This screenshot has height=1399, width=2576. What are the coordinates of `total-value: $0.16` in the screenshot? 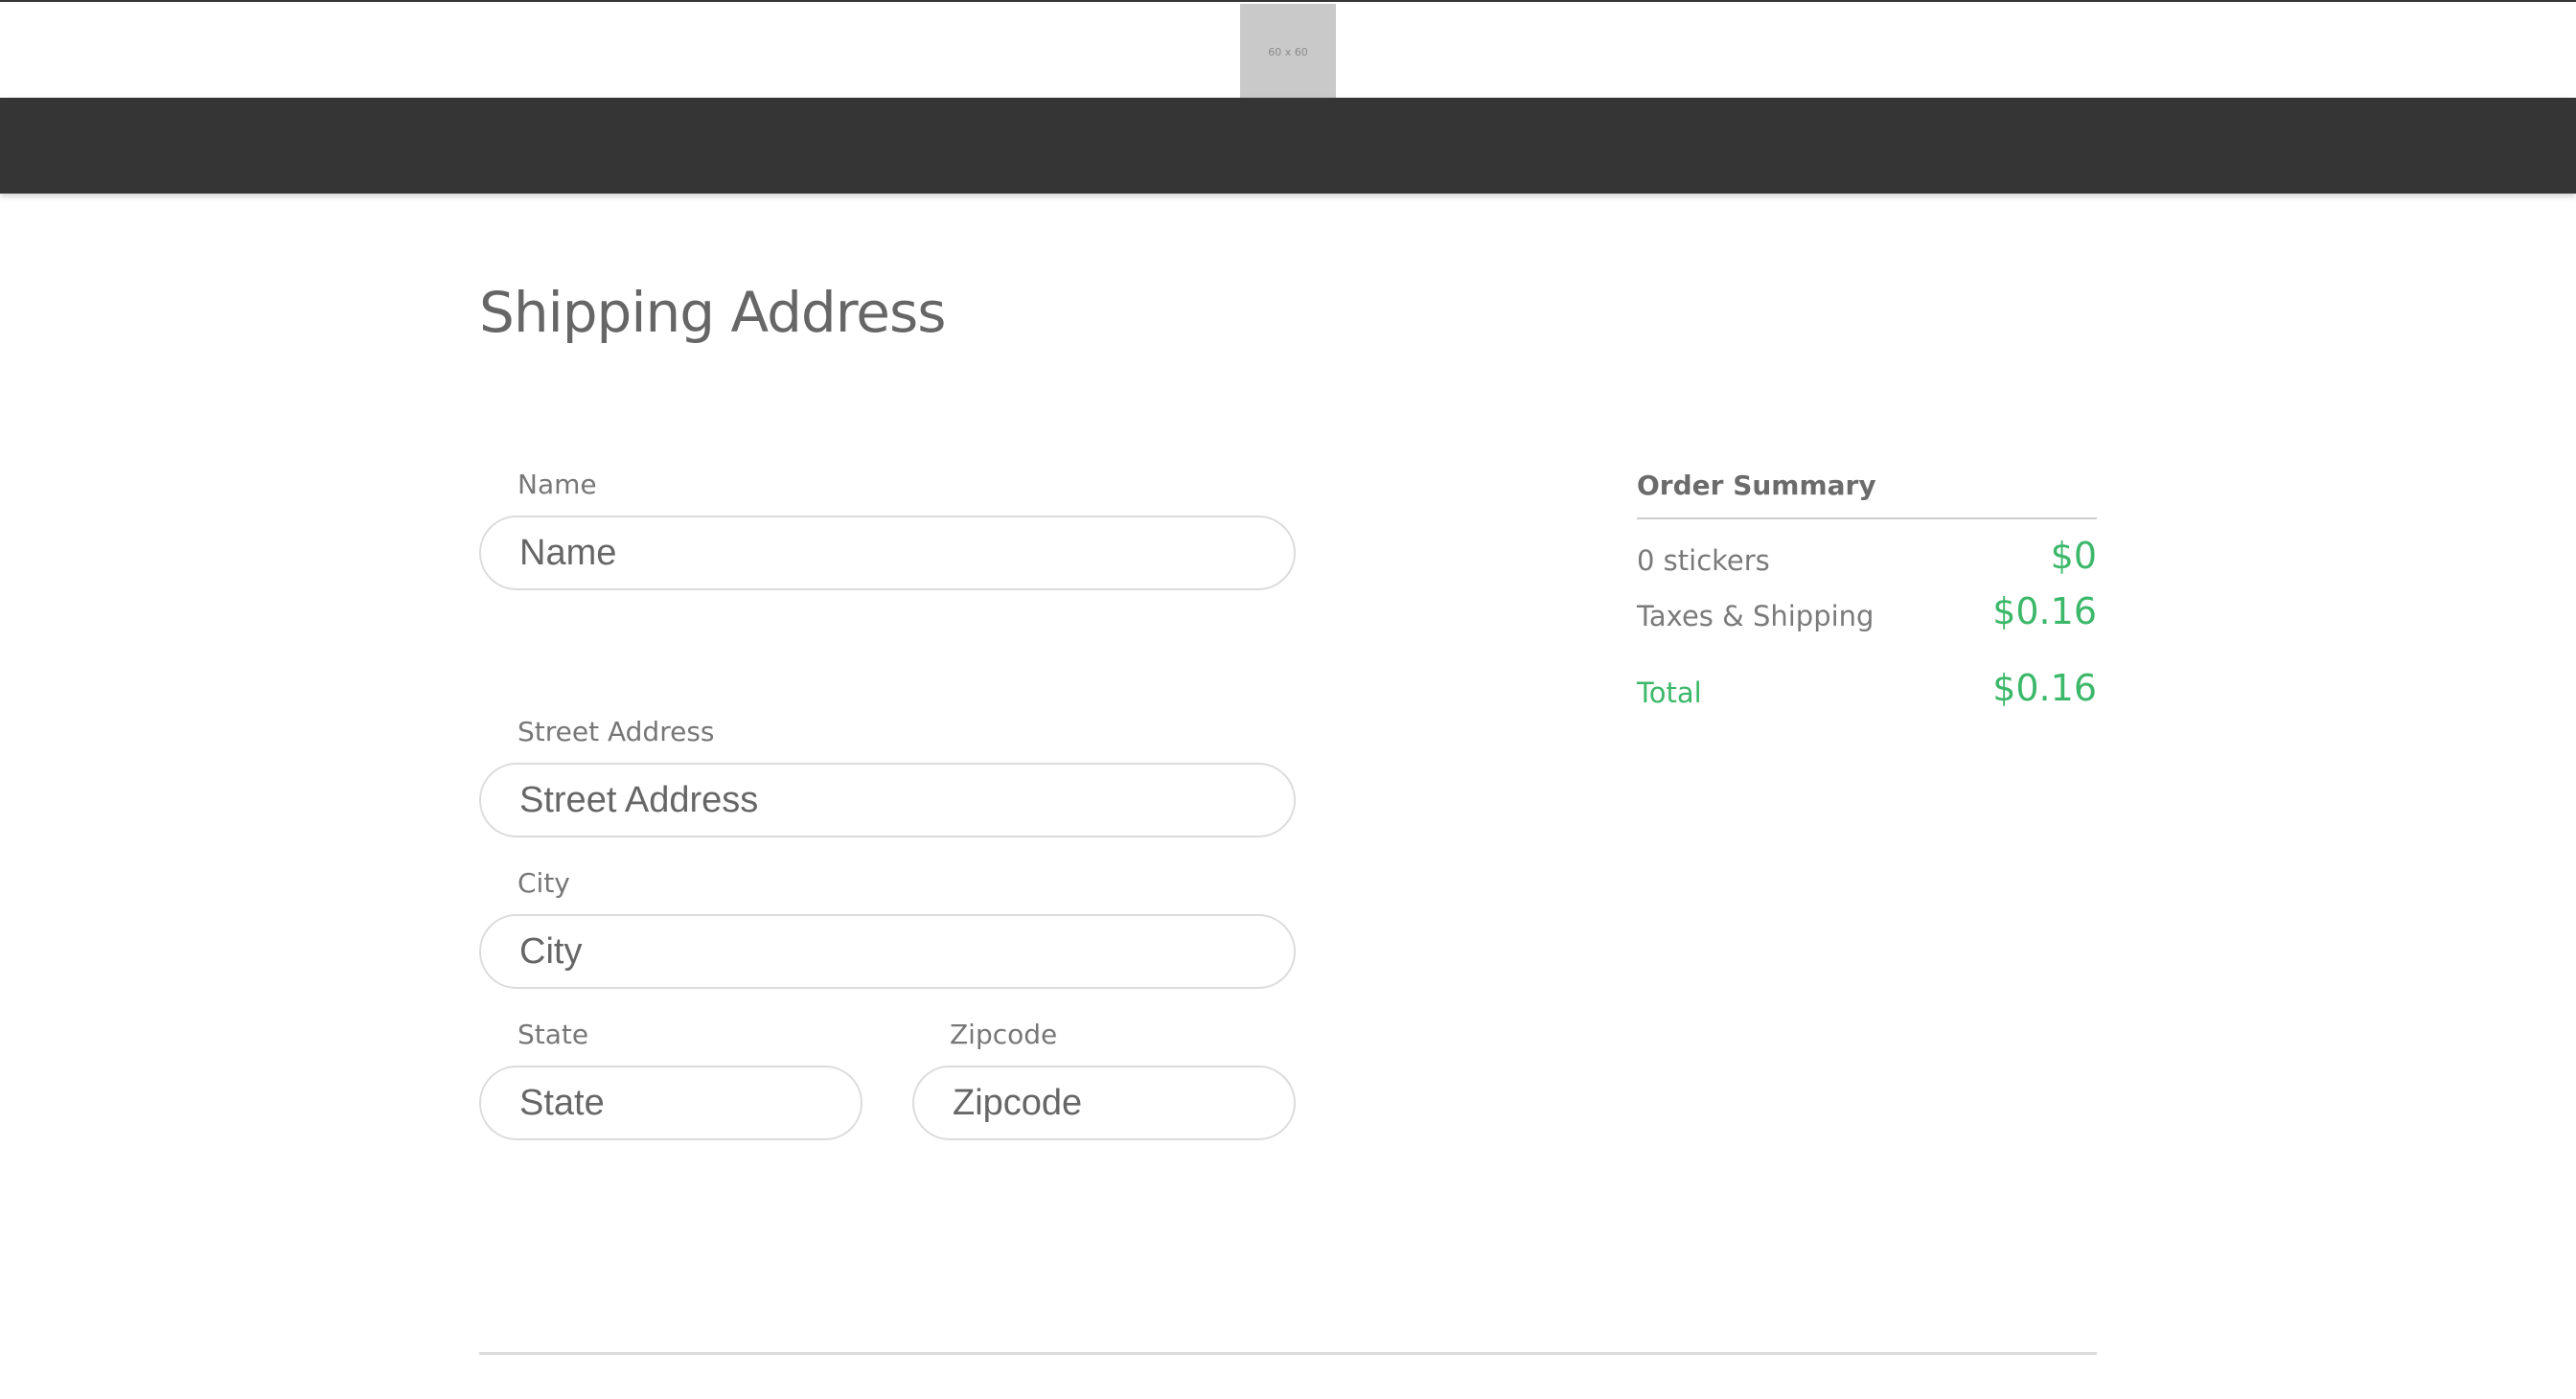 It's located at (2044, 688).